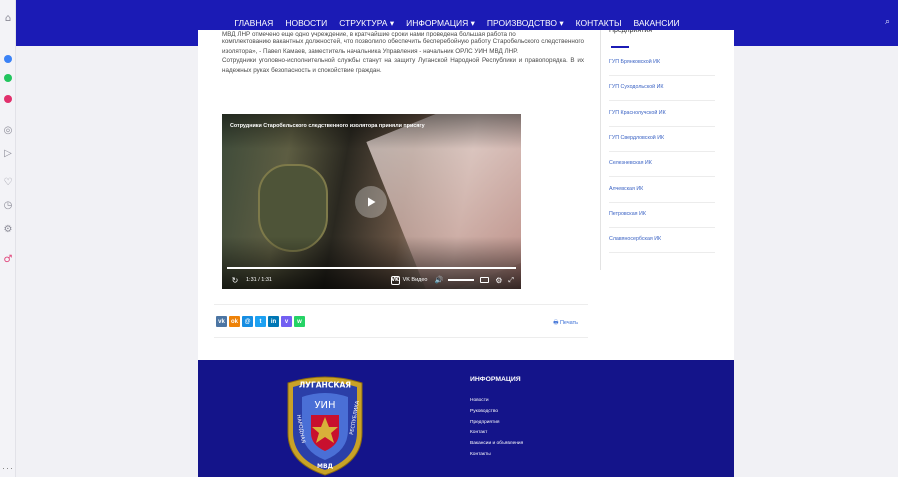 The width and height of the screenshot is (898, 477). What do you see at coordinates (395, 280) in the screenshot?
I see `vk-video-logo-icon: VK` at bounding box center [395, 280].